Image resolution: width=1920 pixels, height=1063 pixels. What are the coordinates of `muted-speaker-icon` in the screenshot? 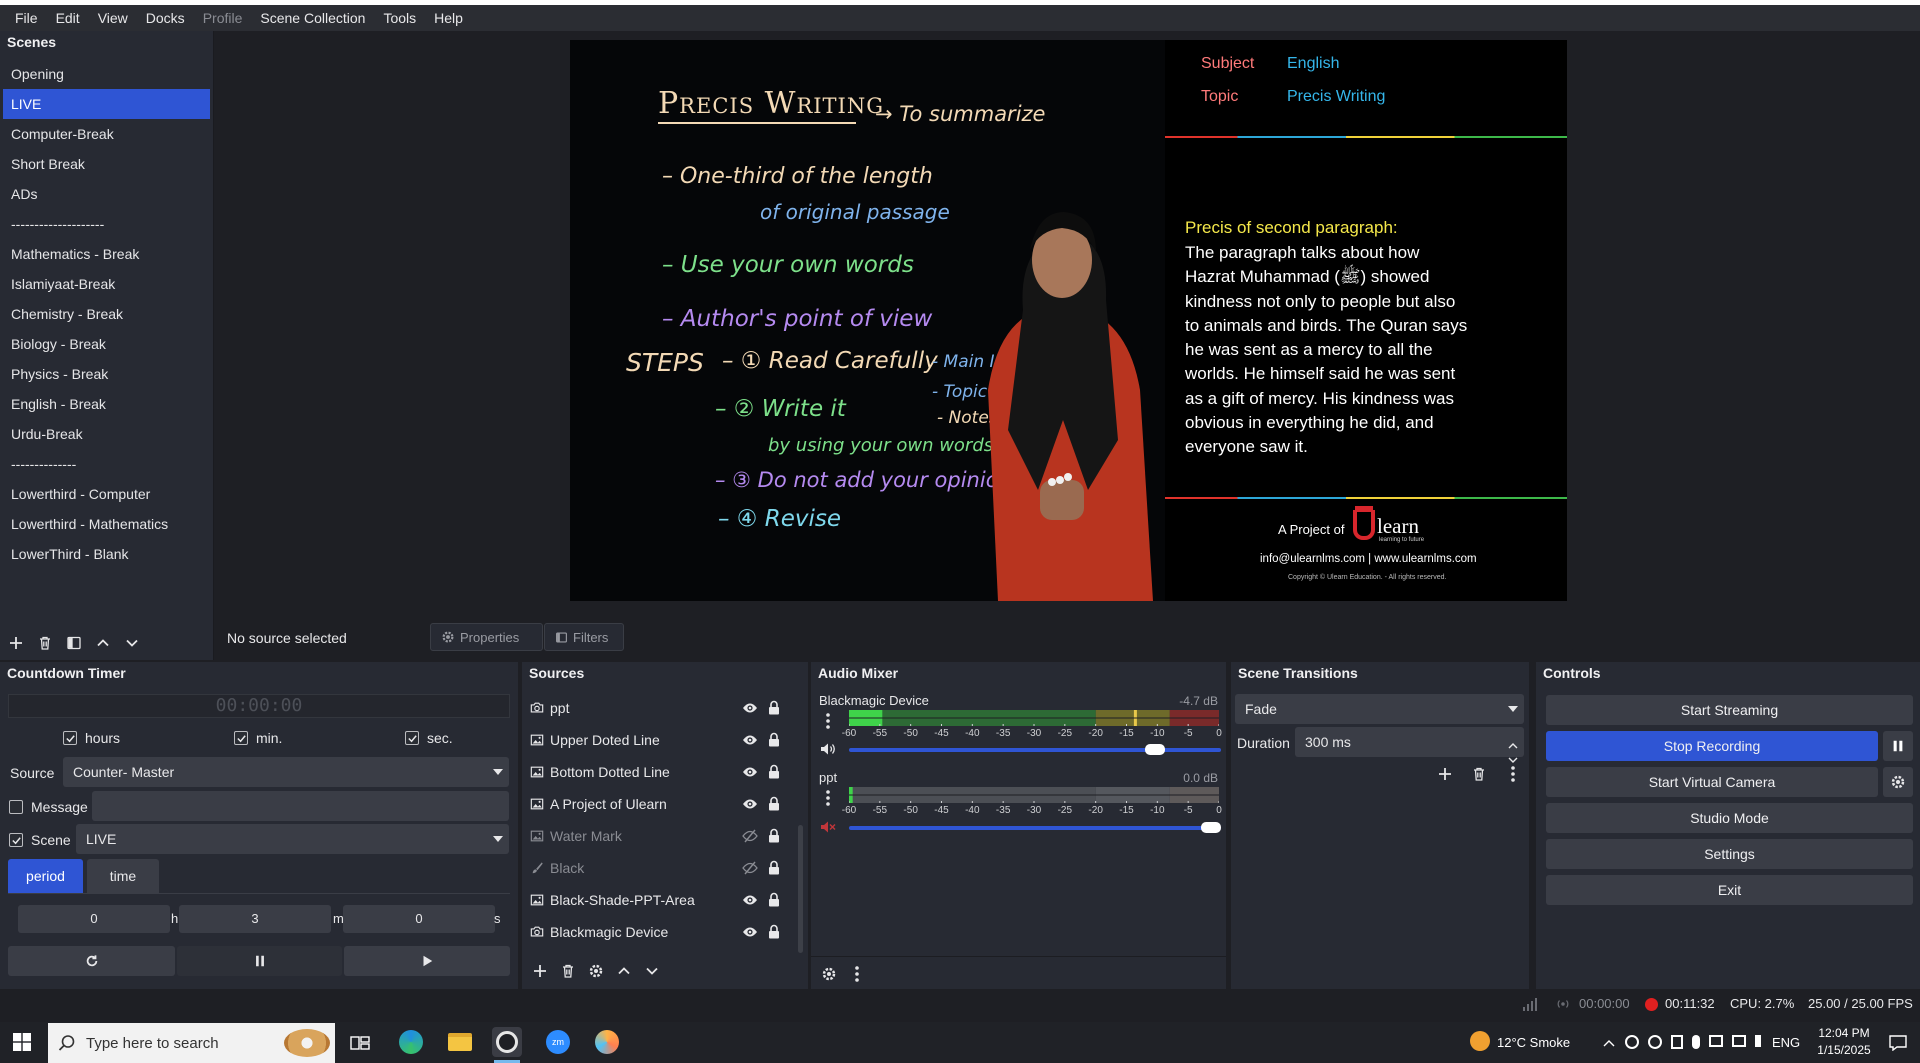 It's located at (828, 827).